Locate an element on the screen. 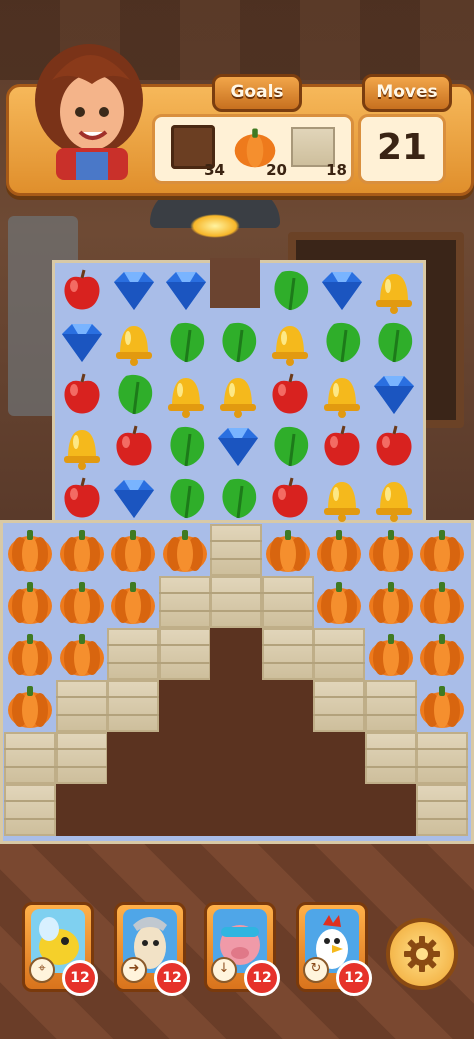 The image size is (474, 1039). booster-goat: ➜ 12 is located at coordinates (152, 949).